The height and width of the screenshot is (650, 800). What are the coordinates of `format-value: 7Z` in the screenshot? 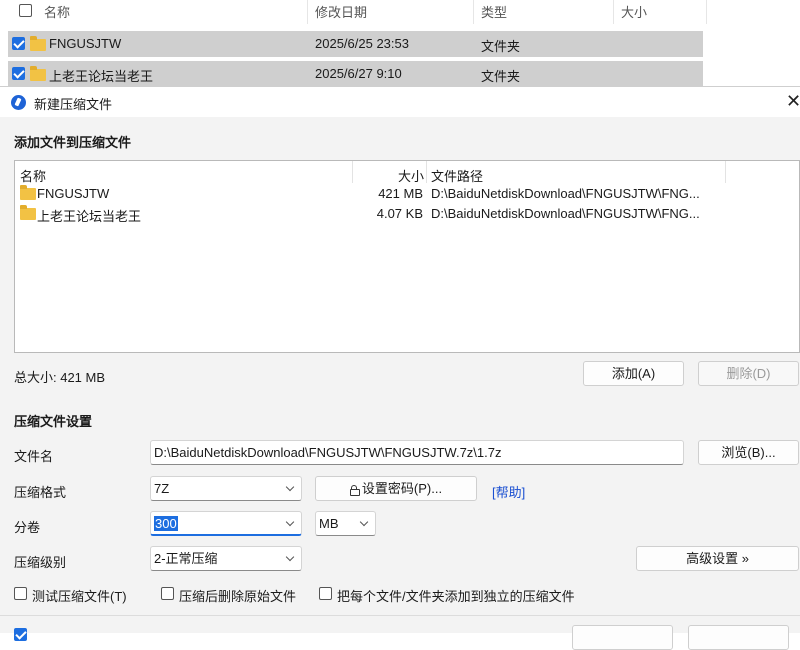 It's located at (162, 488).